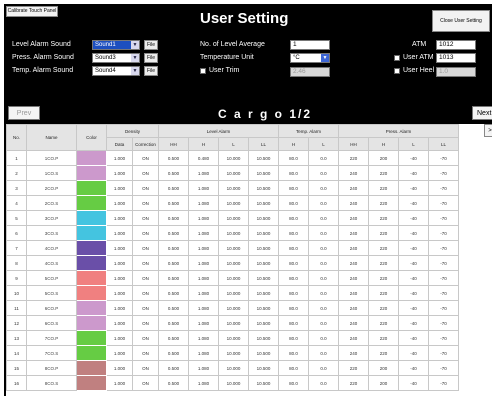 The height and width of the screenshot is (396, 492). Describe the element at coordinates (16, 323) in the screenshot. I see `cell-no: 12` at that location.